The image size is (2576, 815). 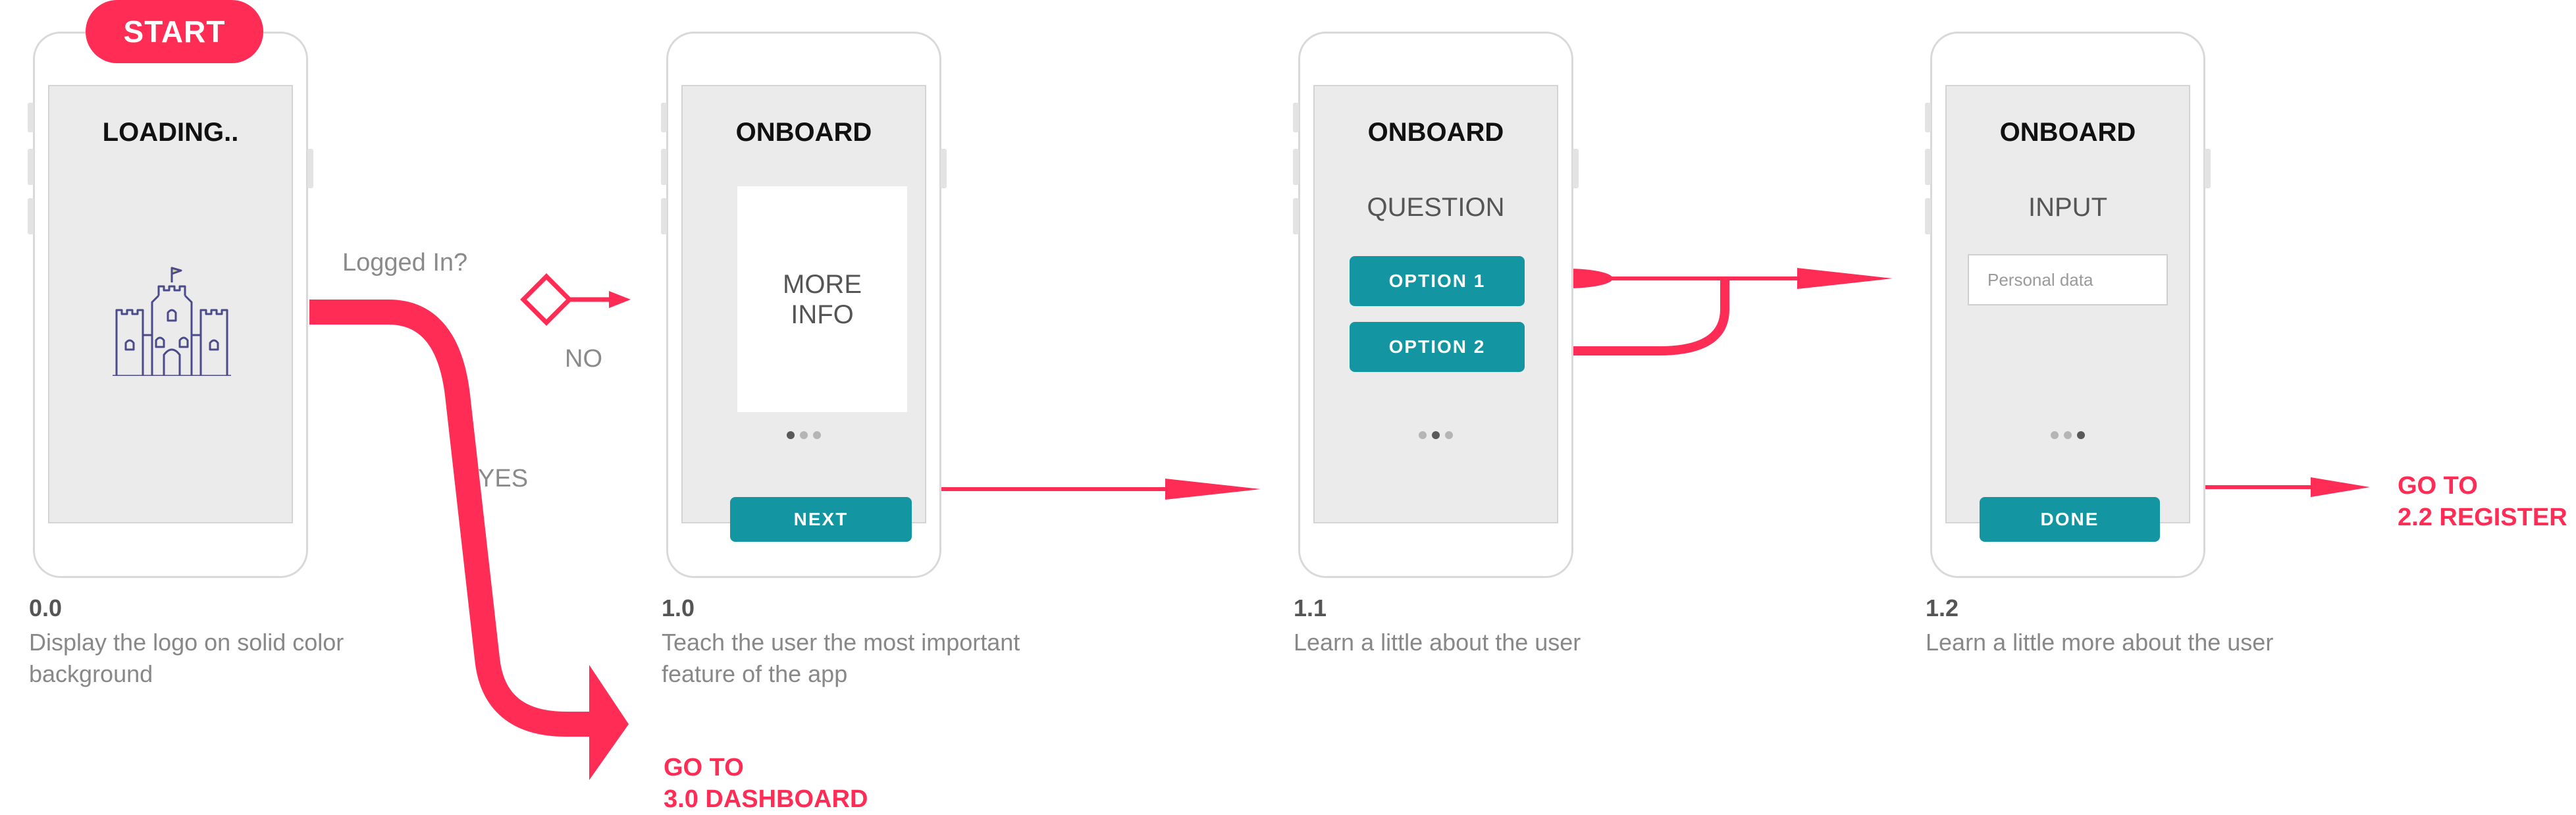 What do you see at coordinates (583, 359) in the screenshot?
I see `decision-no-label: NO` at bounding box center [583, 359].